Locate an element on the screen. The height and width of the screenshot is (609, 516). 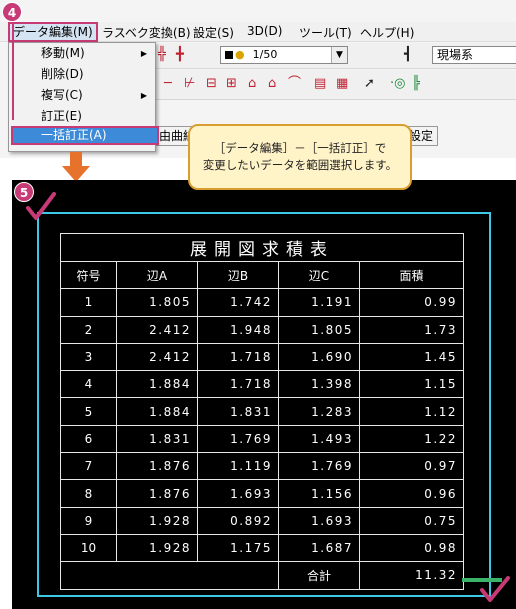
row-id-cell: 2 is located at coordinates (88, 329).